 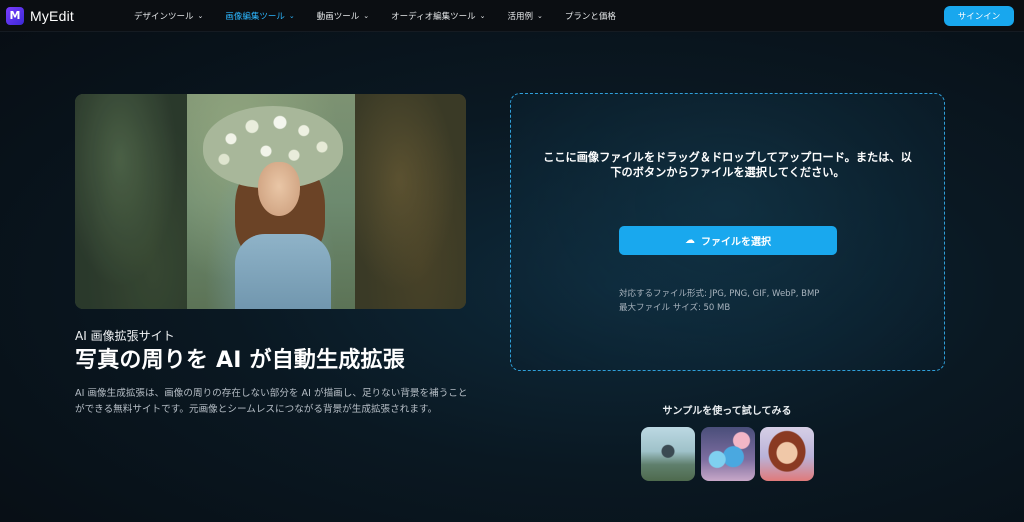 I want to click on nav-item-use-cases: 活用例 ⌄, so click(x=524, y=16).